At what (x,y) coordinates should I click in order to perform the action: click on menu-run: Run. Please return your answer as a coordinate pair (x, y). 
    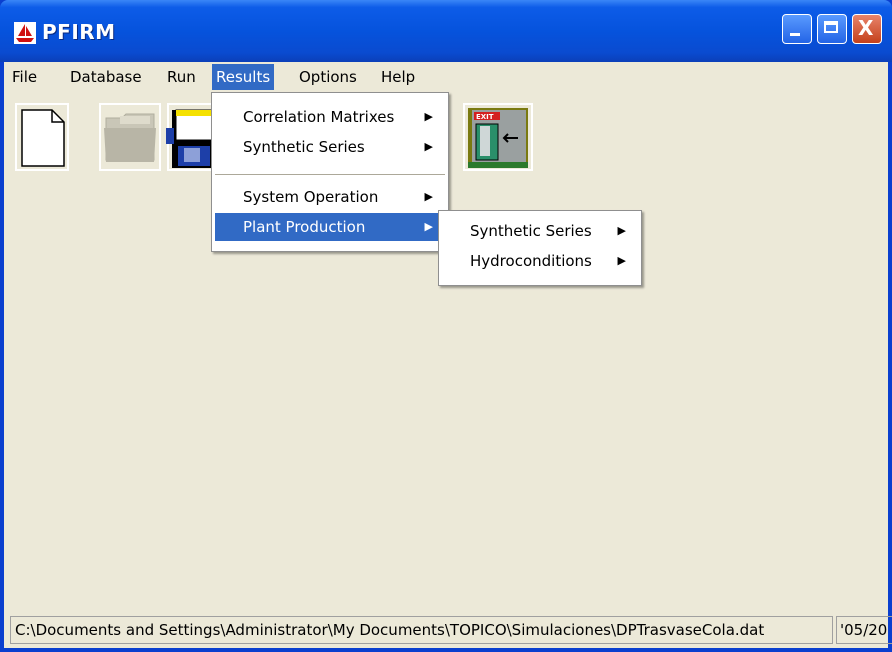
    Looking at the image, I should click on (181, 77).